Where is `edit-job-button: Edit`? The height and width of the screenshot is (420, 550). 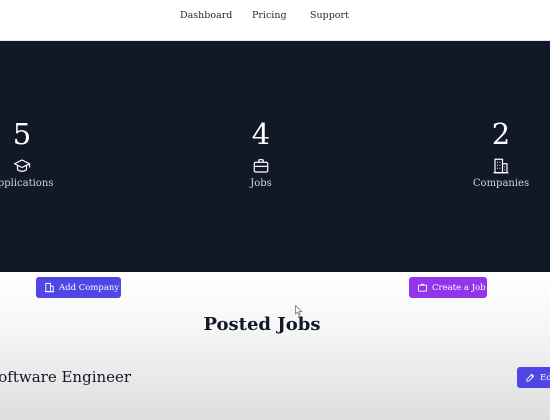
edit-job-button: Edit is located at coordinates (533, 377).